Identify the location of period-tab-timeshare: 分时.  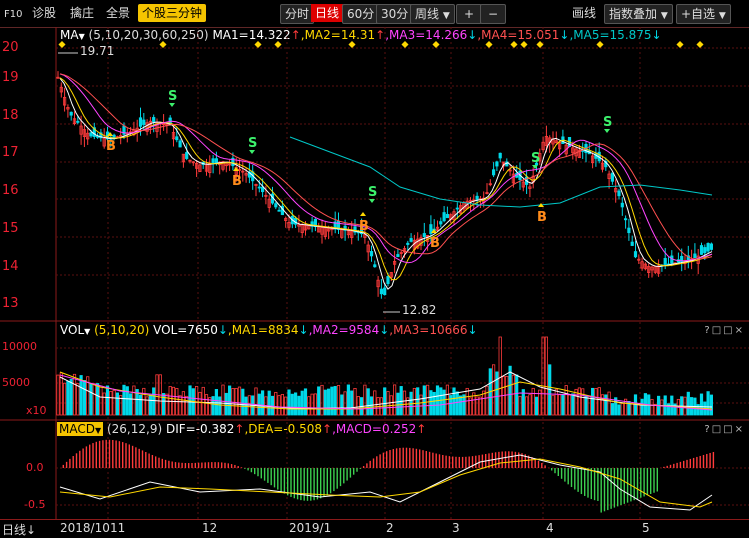
(297, 14).